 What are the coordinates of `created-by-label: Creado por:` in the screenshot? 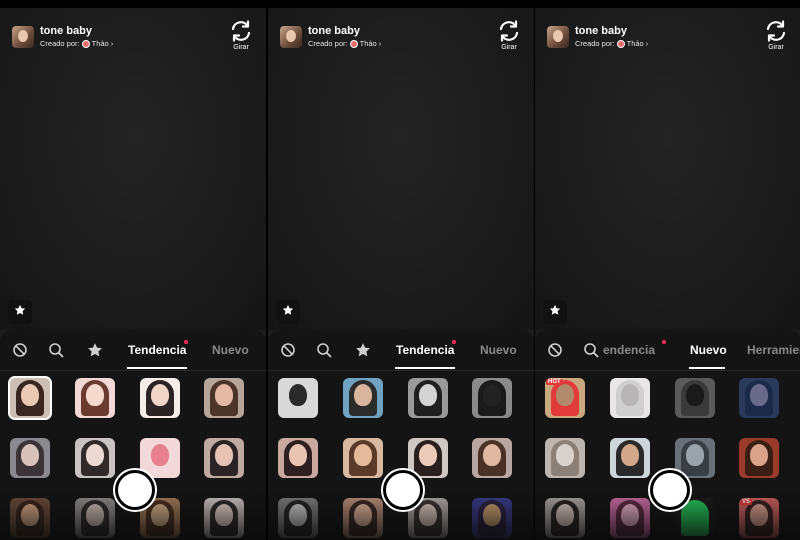 It's located at (595, 44).